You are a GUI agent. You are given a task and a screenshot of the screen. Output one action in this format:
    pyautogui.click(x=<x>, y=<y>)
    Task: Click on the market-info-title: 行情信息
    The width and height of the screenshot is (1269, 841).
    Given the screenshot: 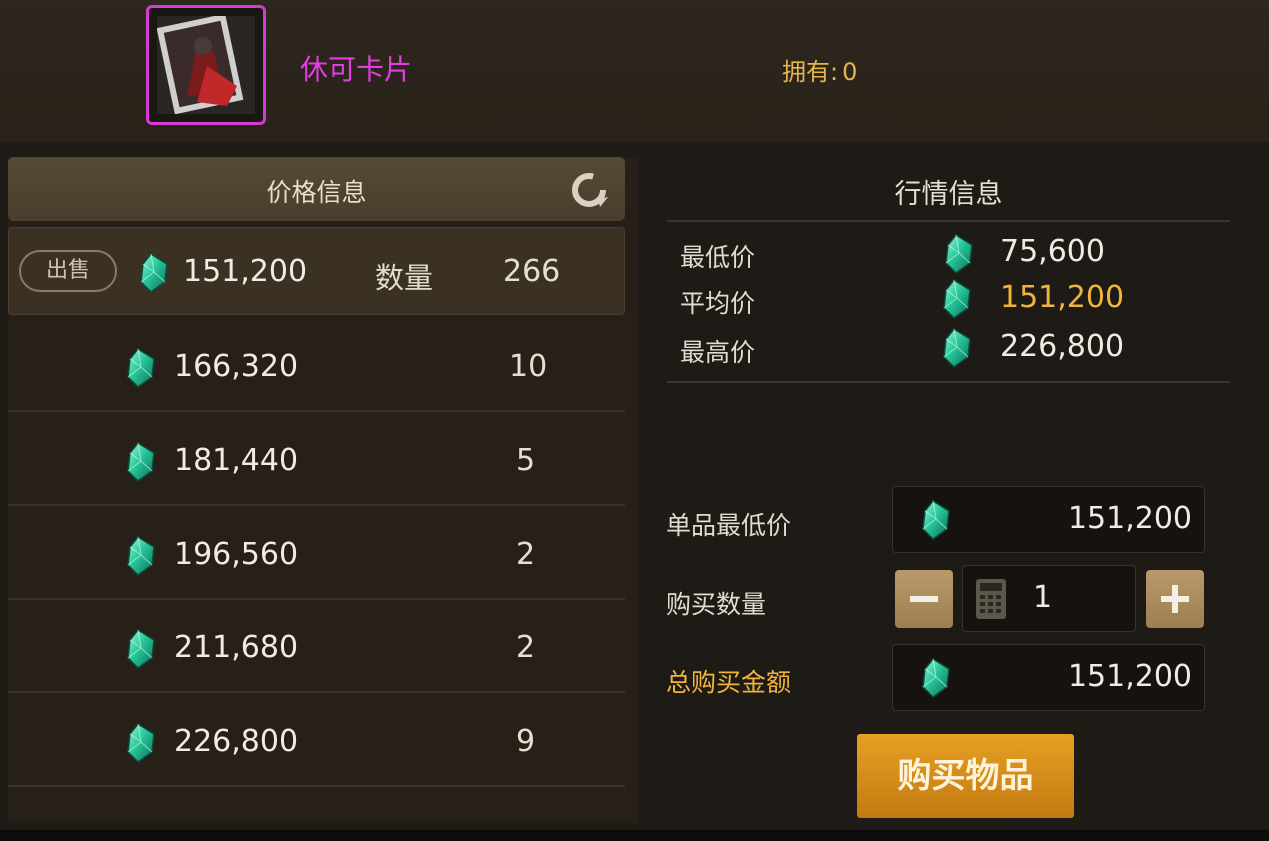 What is the action you would take?
    pyautogui.click(x=948, y=194)
    